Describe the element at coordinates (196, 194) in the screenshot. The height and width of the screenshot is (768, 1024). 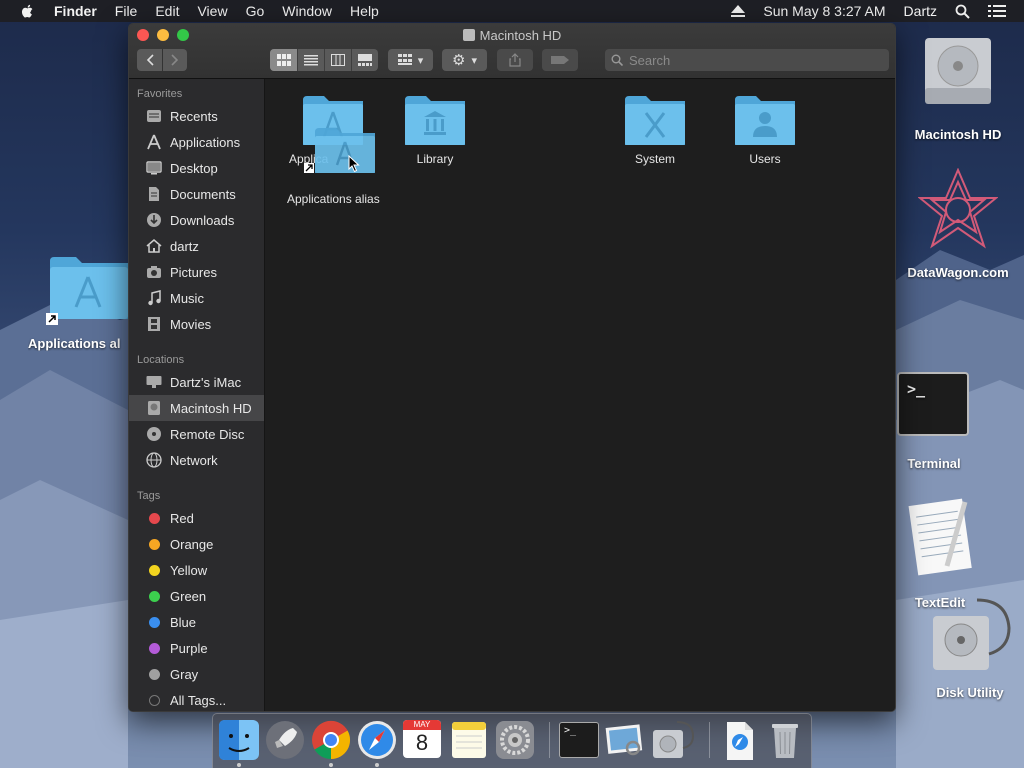
I see `sidebar-item-documents: Documents` at that location.